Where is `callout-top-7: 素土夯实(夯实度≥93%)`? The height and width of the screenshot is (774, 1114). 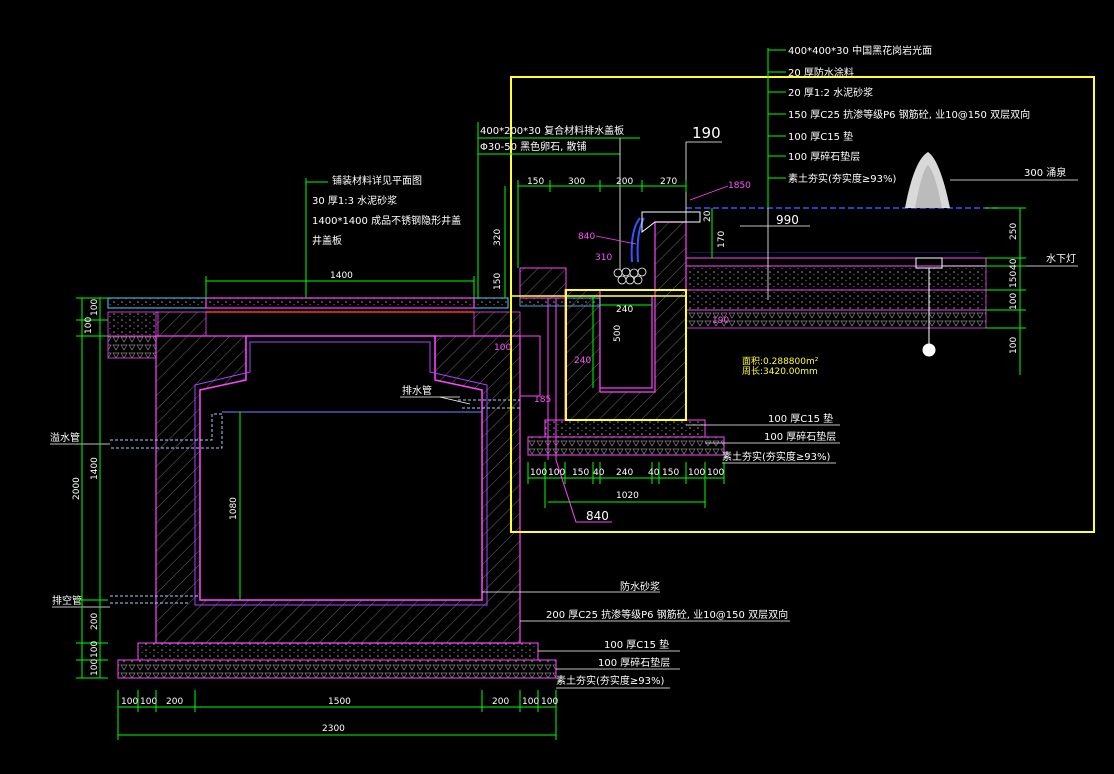
callout-top-7: 素土夯实(夯实度≥93%) is located at coordinates (842, 178).